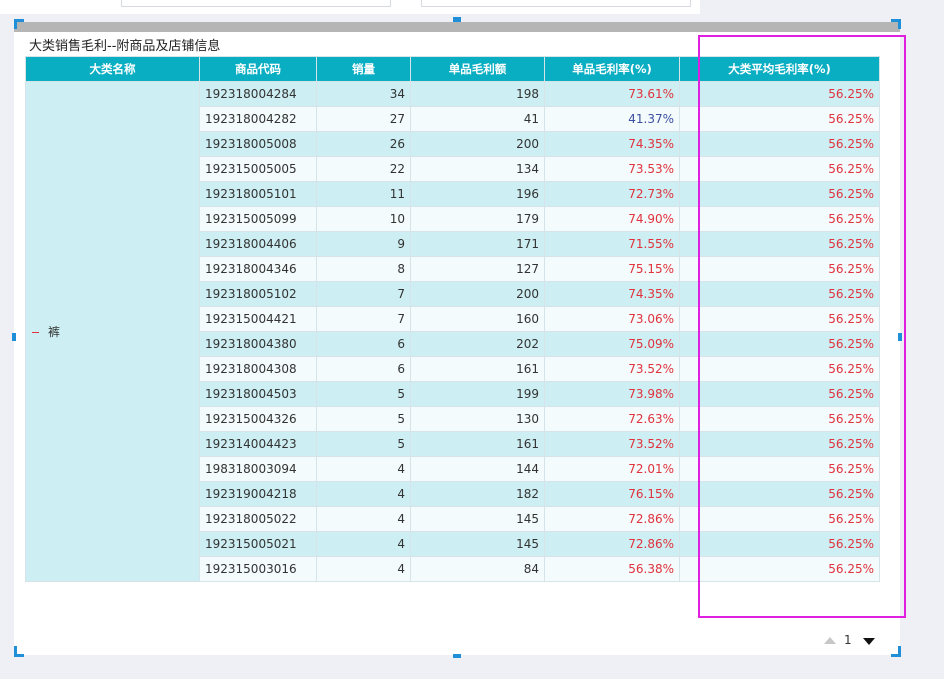 This screenshot has height=679, width=944. Describe the element at coordinates (830, 640) in the screenshot. I see `triangle-up-icon` at that location.